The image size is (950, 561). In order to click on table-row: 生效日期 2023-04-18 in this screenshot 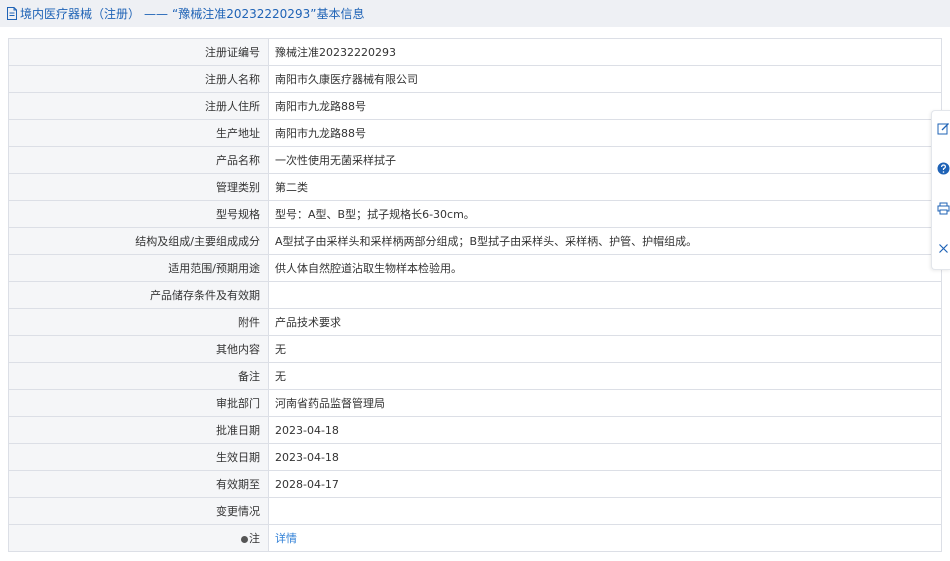, I will do `click(475, 457)`.